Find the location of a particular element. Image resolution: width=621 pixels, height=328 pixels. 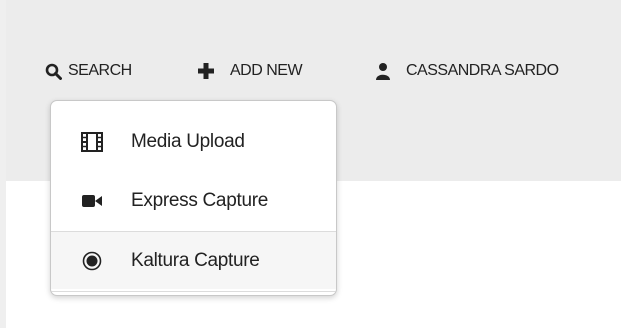

search-button: SEARCH is located at coordinates (88, 71).